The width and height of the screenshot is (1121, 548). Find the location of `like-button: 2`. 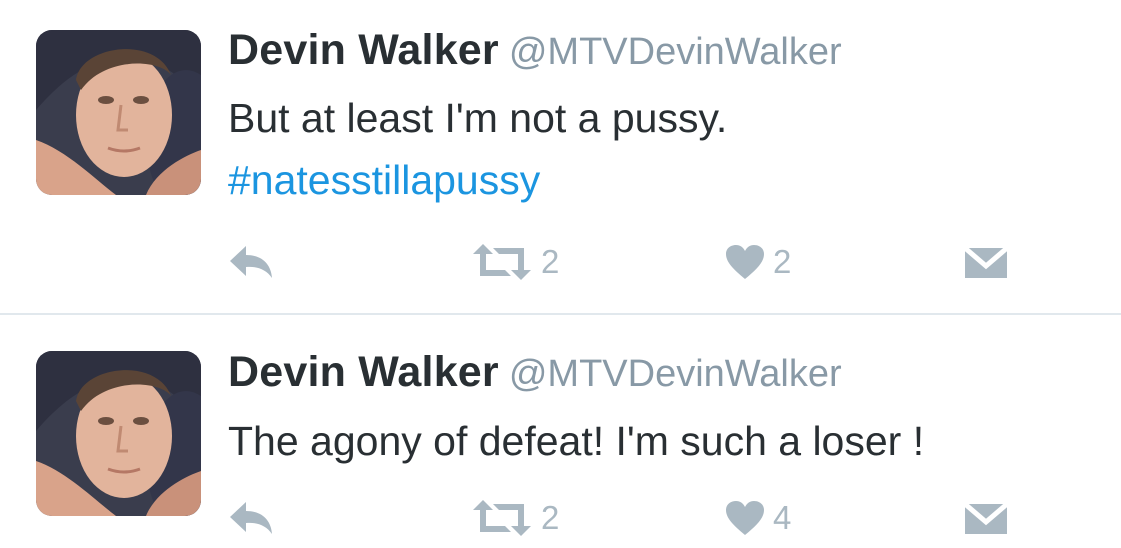

like-button: 2 is located at coordinates (758, 262).